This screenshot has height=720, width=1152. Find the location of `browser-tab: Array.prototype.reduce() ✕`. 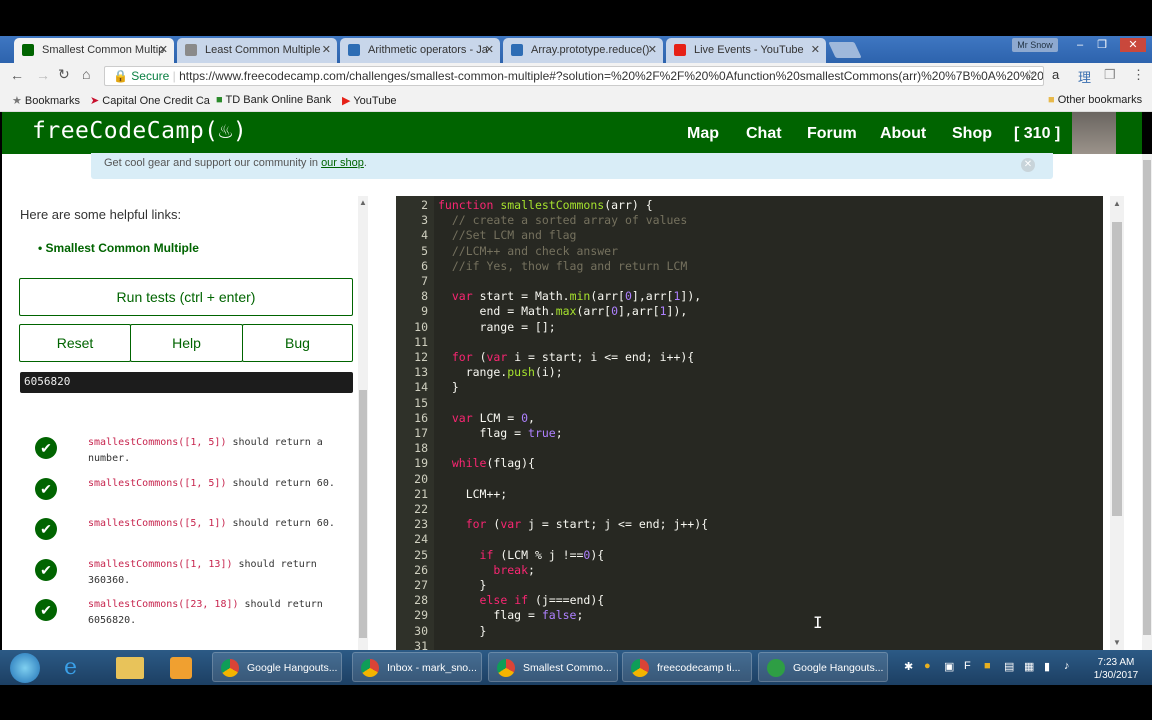

browser-tab: Array.prototype.reduce() ✕ is located at coordinates (583, 50).